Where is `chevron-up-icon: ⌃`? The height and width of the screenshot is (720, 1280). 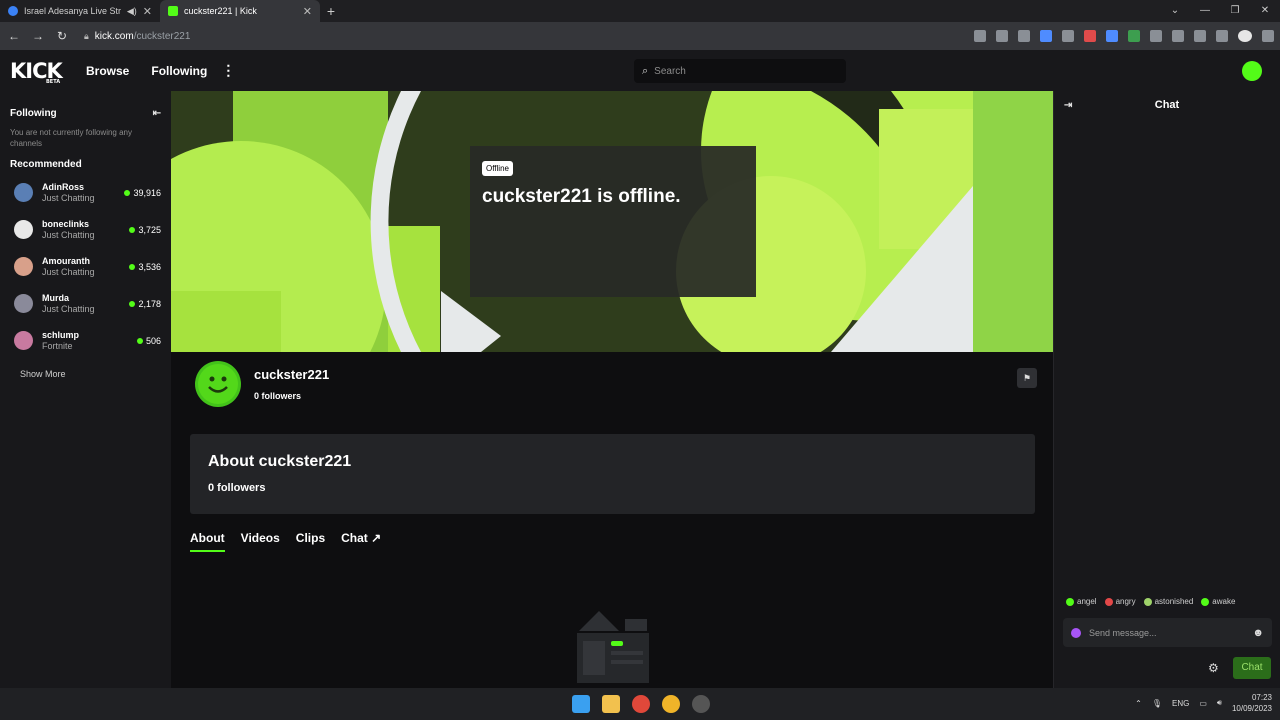
chevron-up-icon: ⌃ is located at coordinates (1138, 703).